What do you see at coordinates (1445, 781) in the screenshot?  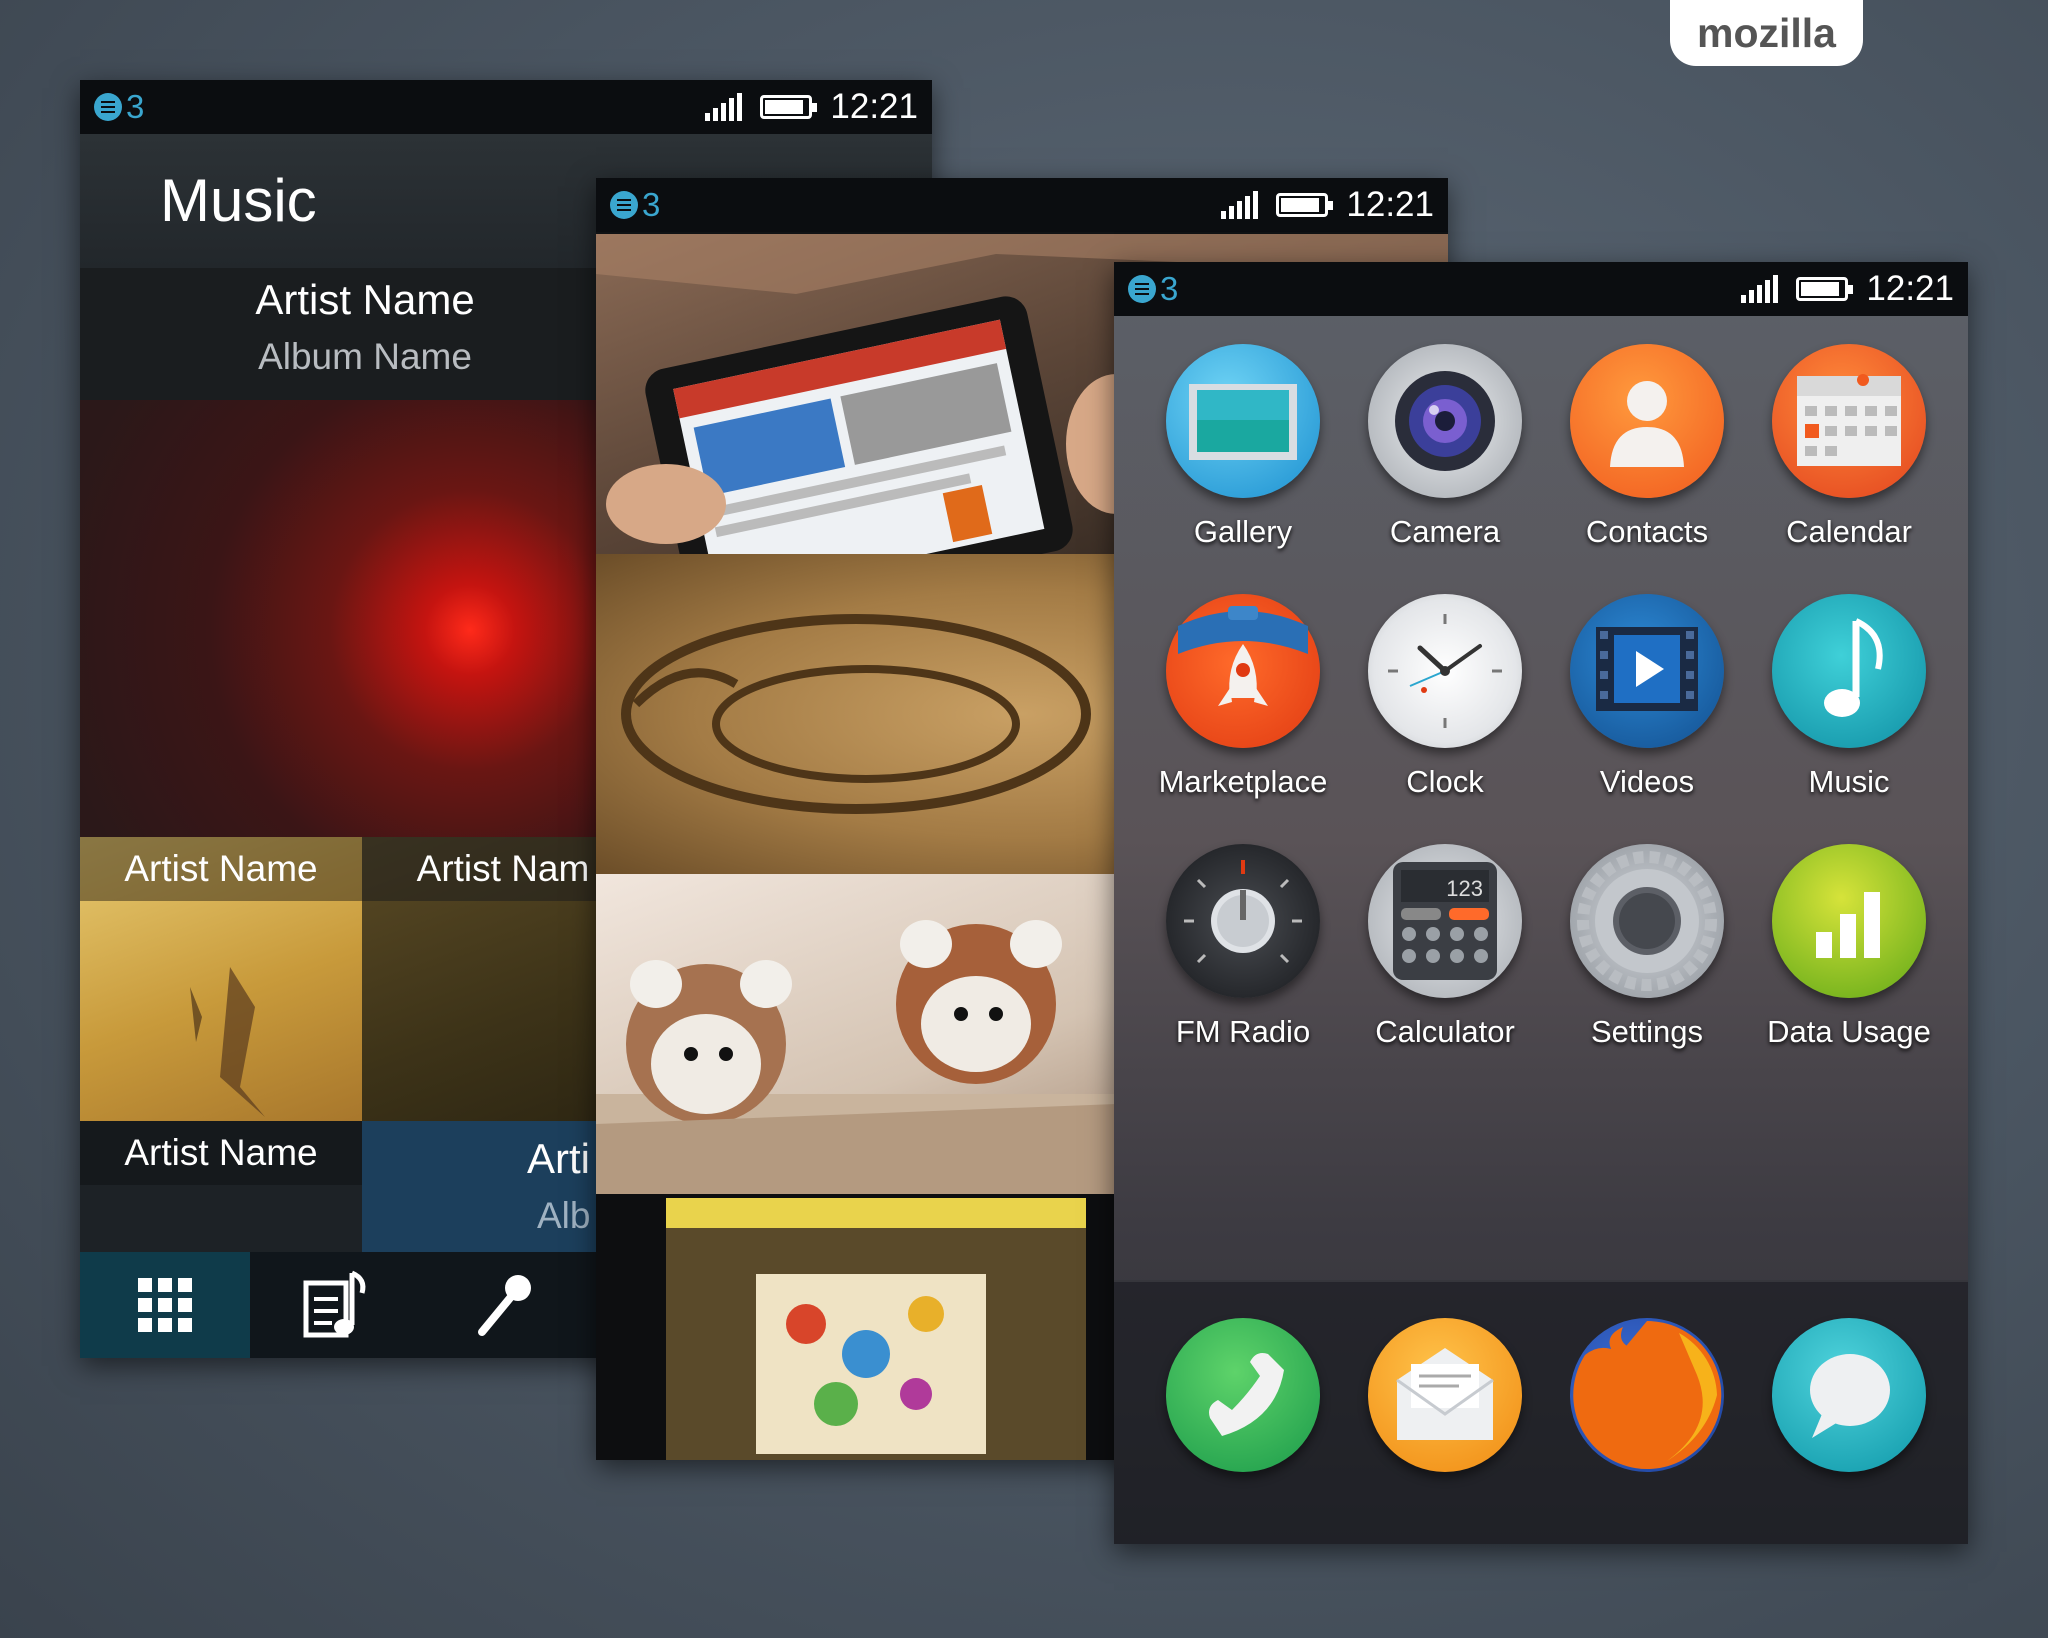 I see `app-label: Clock` at bounding box center [1445, 781].